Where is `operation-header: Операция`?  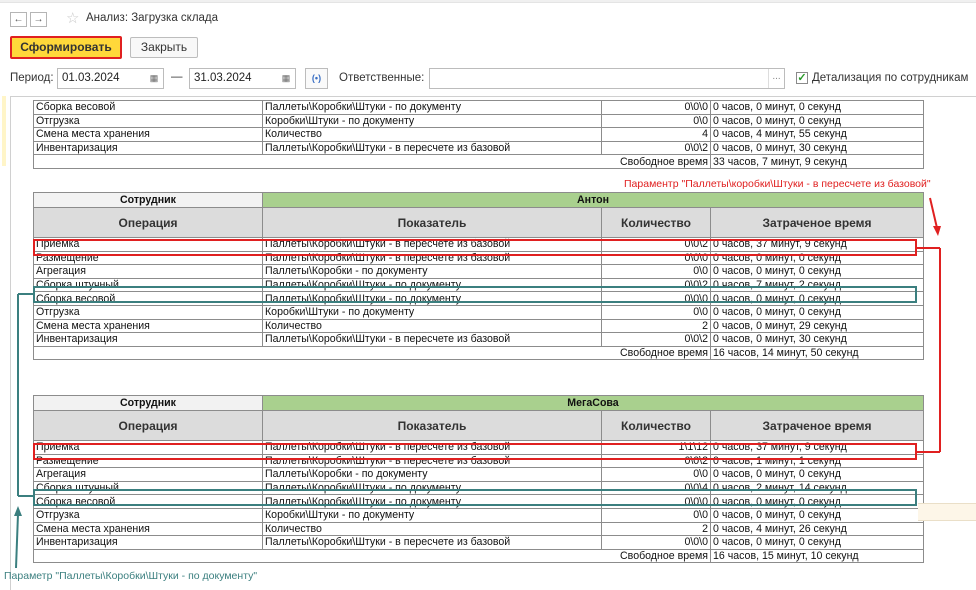
operation-header: Операция is located at coordinates (148, 425).